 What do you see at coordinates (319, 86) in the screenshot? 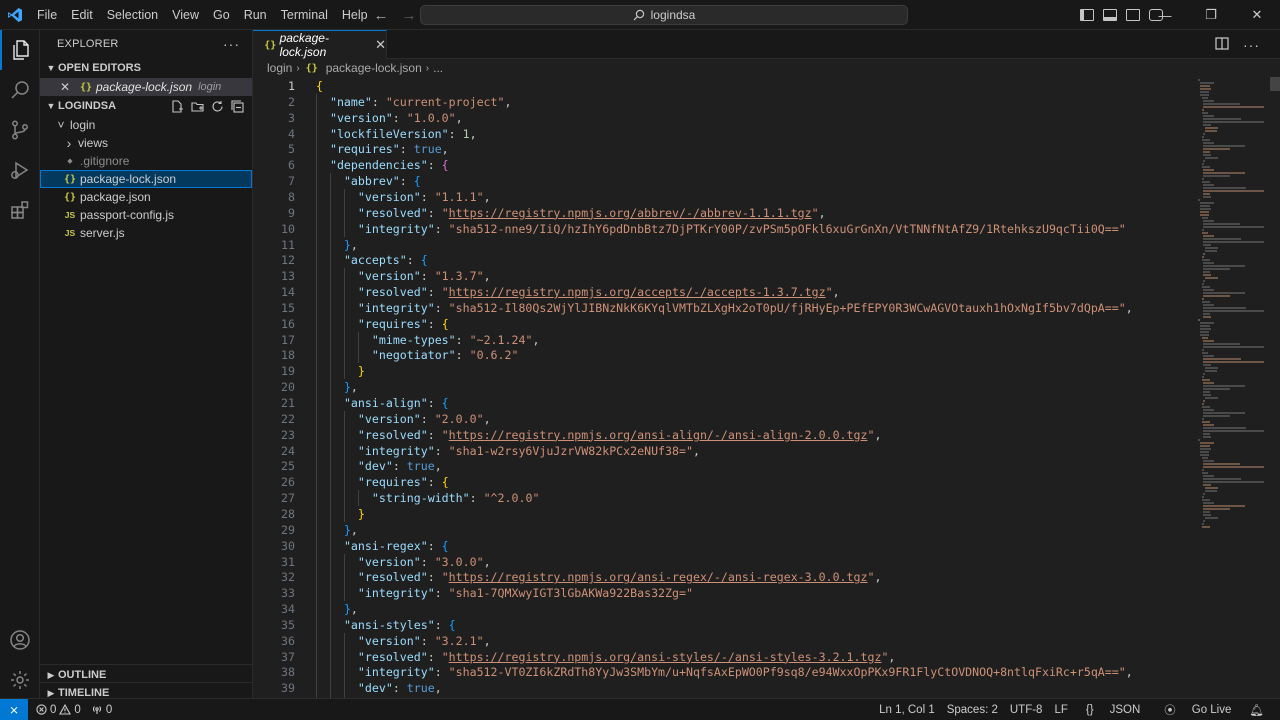
I see `code-text: {` at bounding box center [319, 86].